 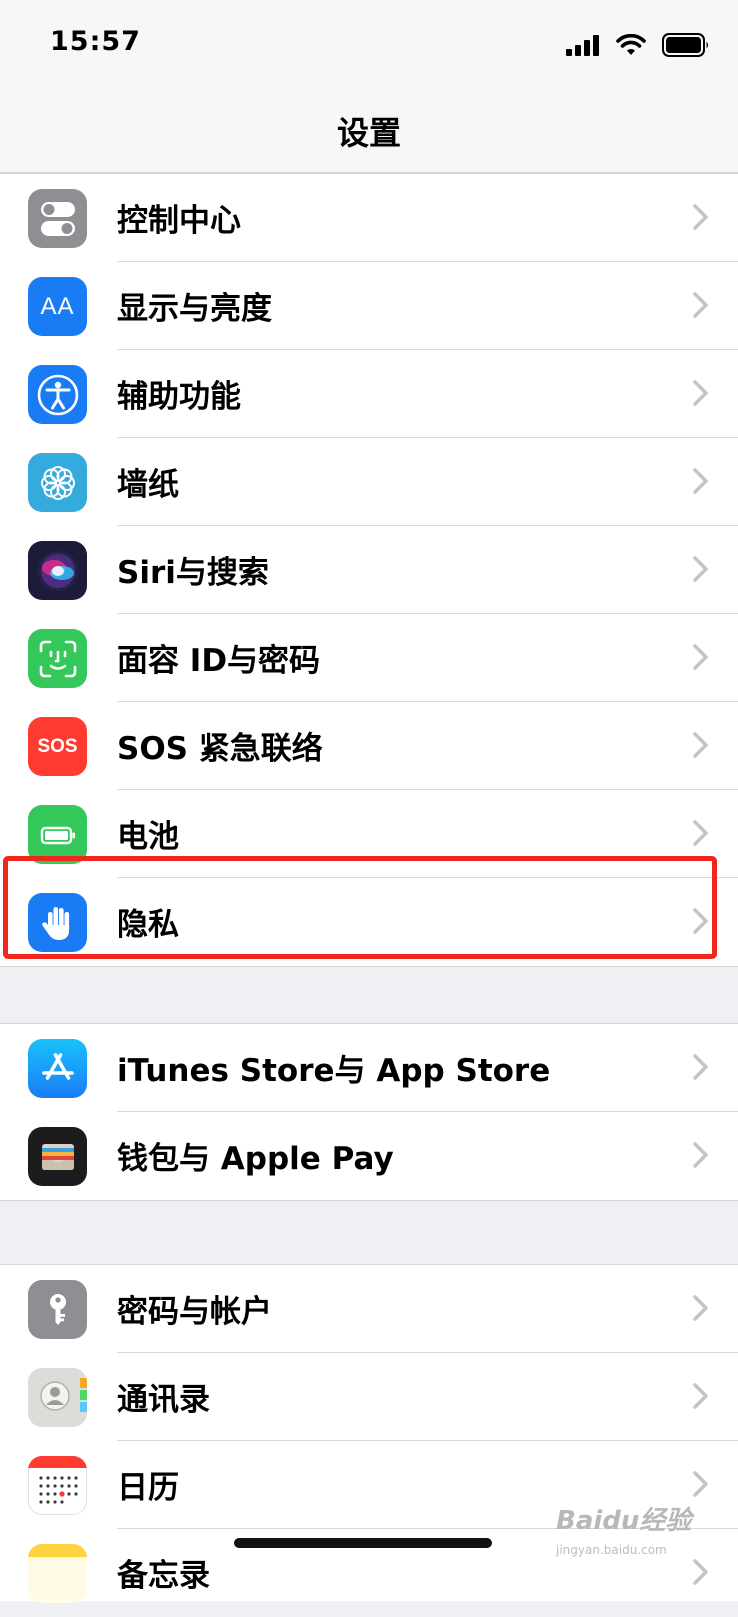 What do you see at coordinates (369, 218) in the screenshot?
I see `settings-row-control-center: 控制中心` at bounding box center [369, 218].